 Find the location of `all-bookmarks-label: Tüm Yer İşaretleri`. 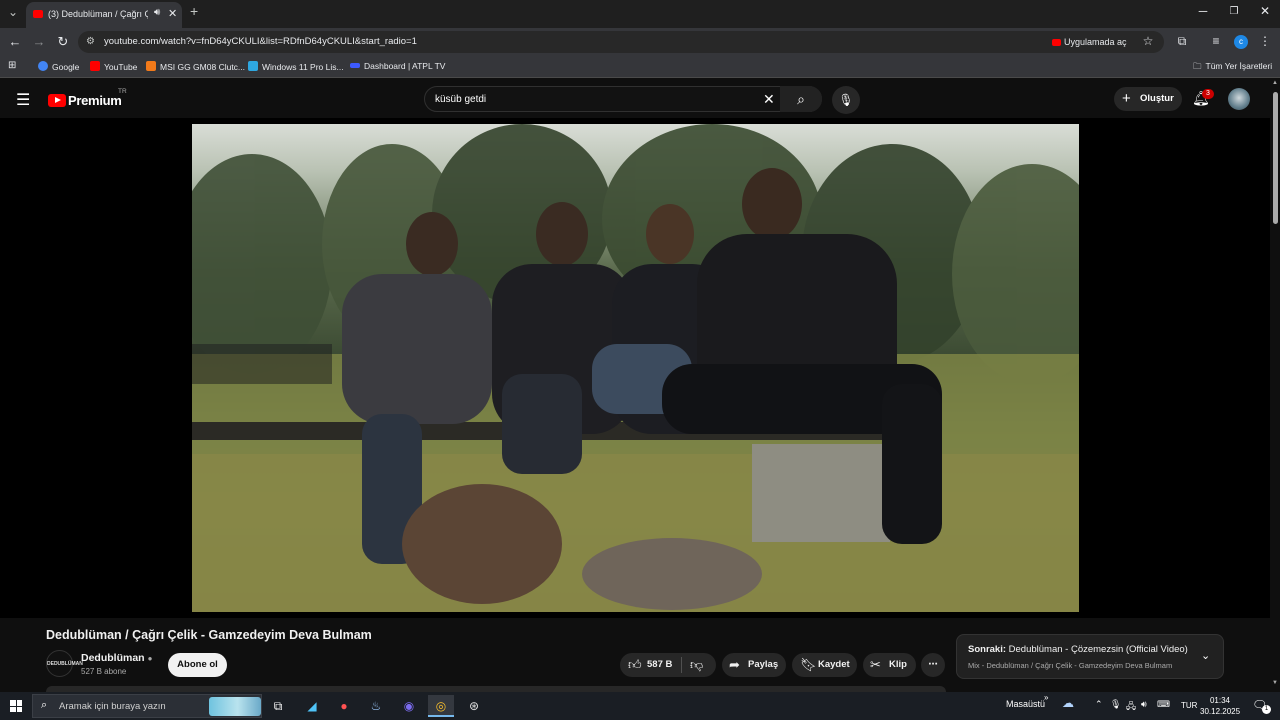

all-bookmarks-label: Tüm Yer İşaretleri is located at coordinates (1239, 66).